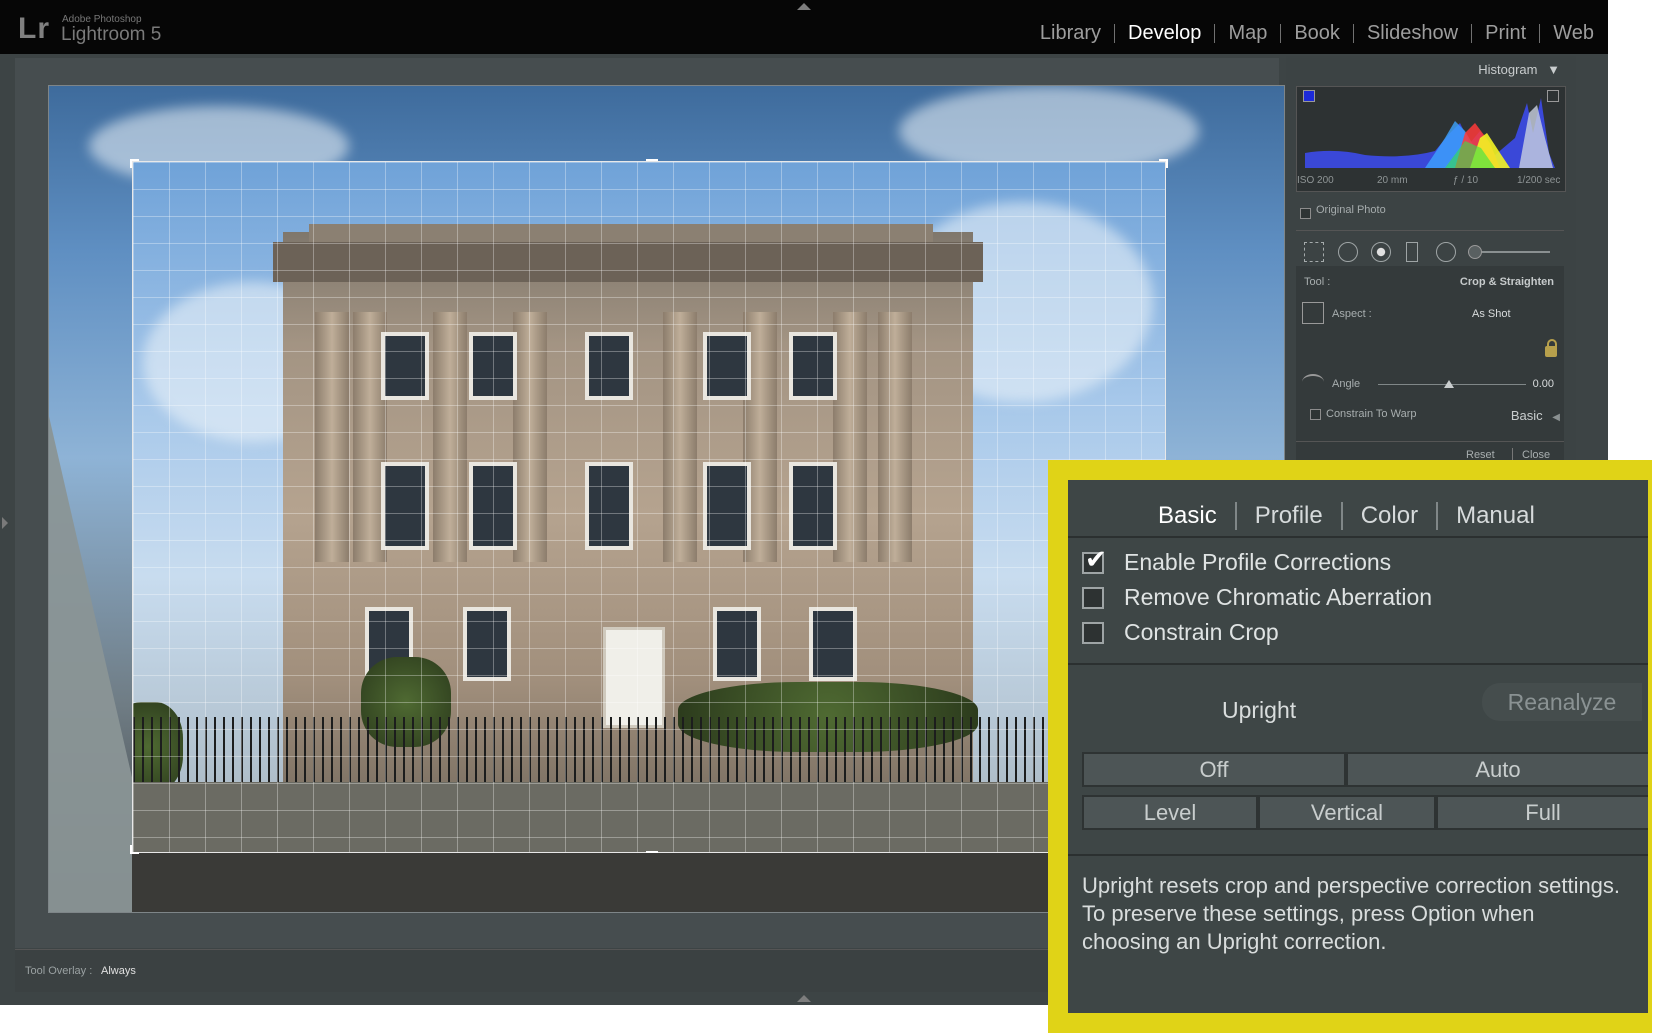  What do you see at coordinates (1317, 282) in the screenshot?
I see `tool-label: Tool :` at bounding box center [1317, 282].